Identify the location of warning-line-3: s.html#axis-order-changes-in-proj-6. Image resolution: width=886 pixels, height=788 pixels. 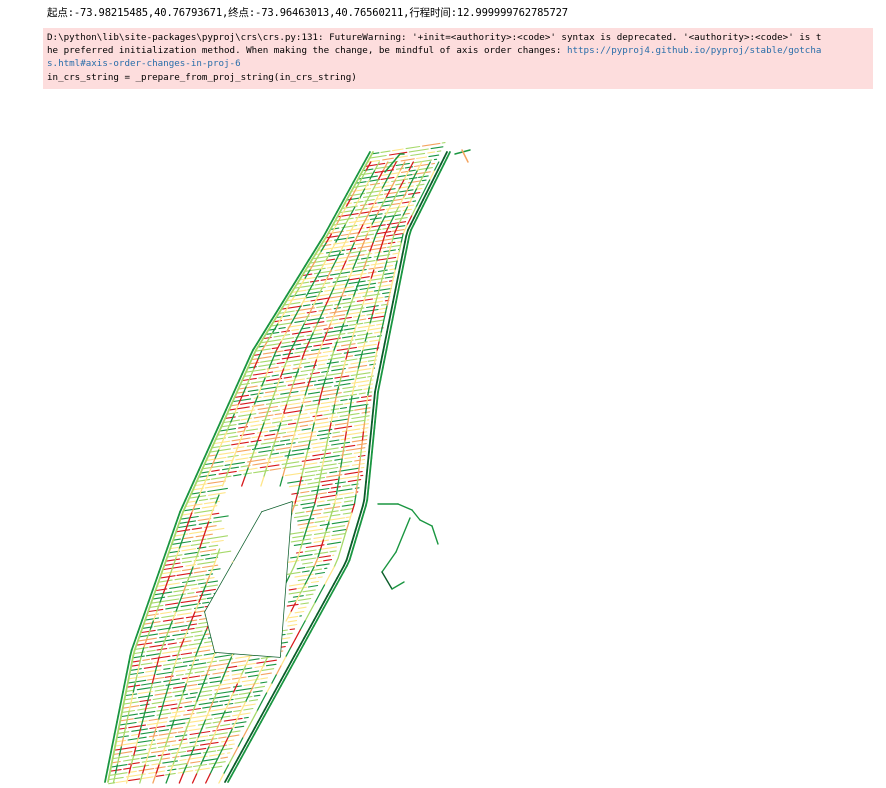
(458, 63).